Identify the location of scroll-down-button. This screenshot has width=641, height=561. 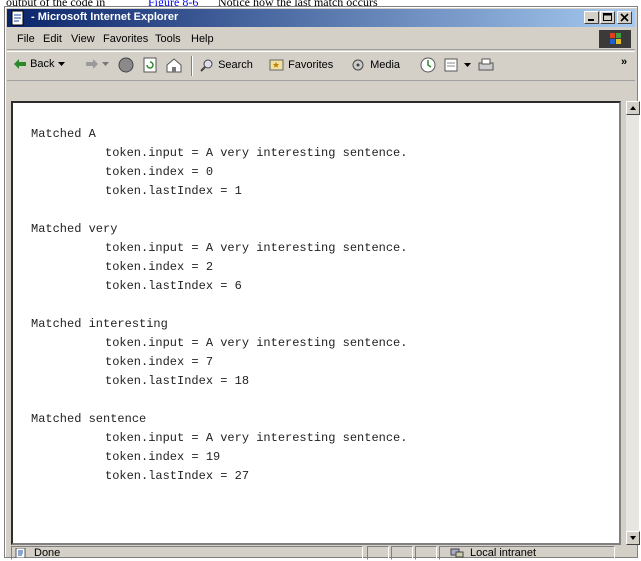
(633, 538).